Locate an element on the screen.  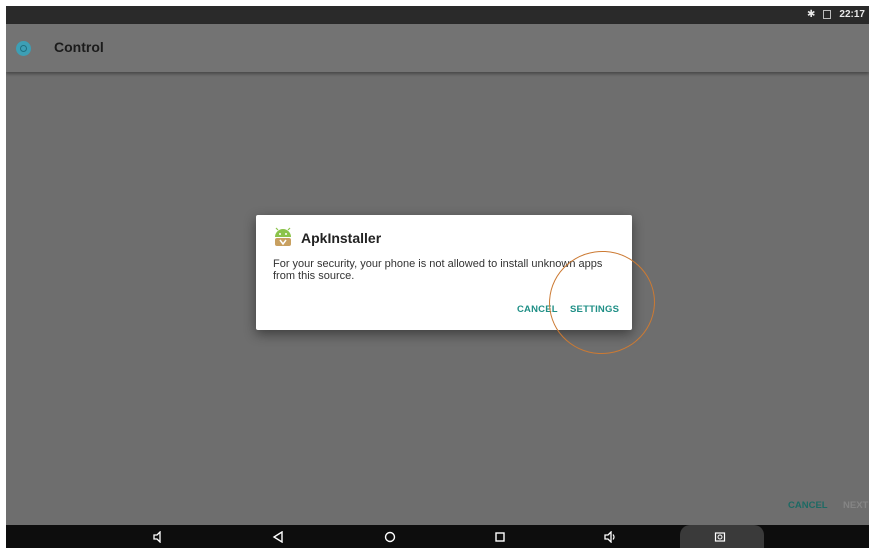
status-bar: ✱ 22:17 is located at coordinates (437, 15).